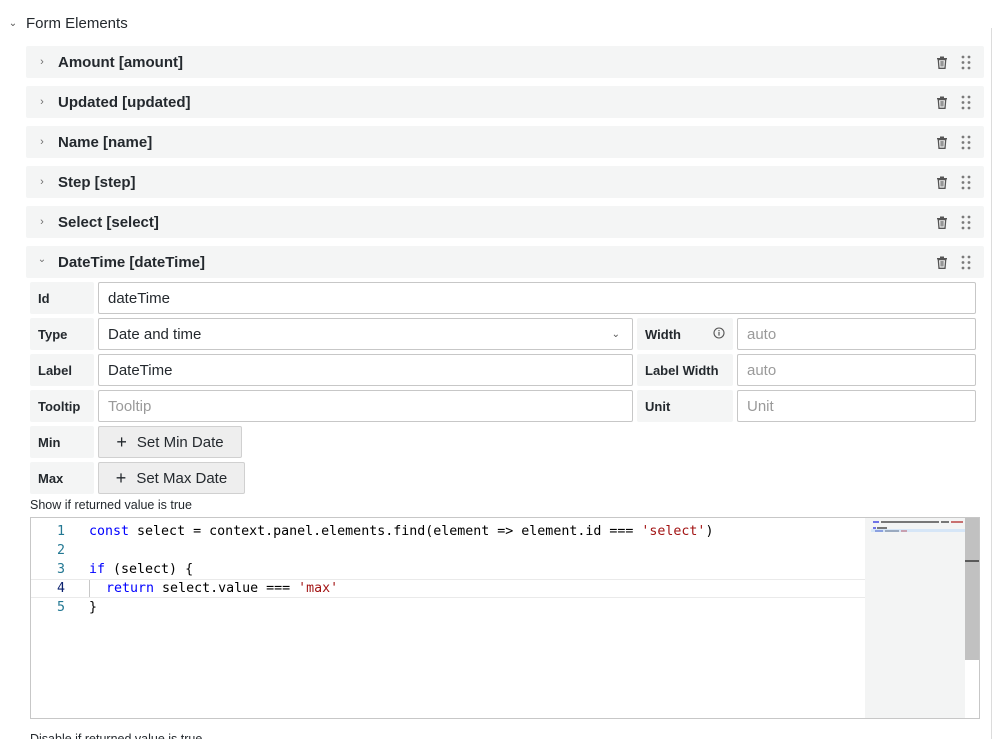 This screenshot has height=739, width=995. Describe the element at coordinates (505, 62) in the screenshot. I see `form-element-row: › Amount [amount]` at that location.